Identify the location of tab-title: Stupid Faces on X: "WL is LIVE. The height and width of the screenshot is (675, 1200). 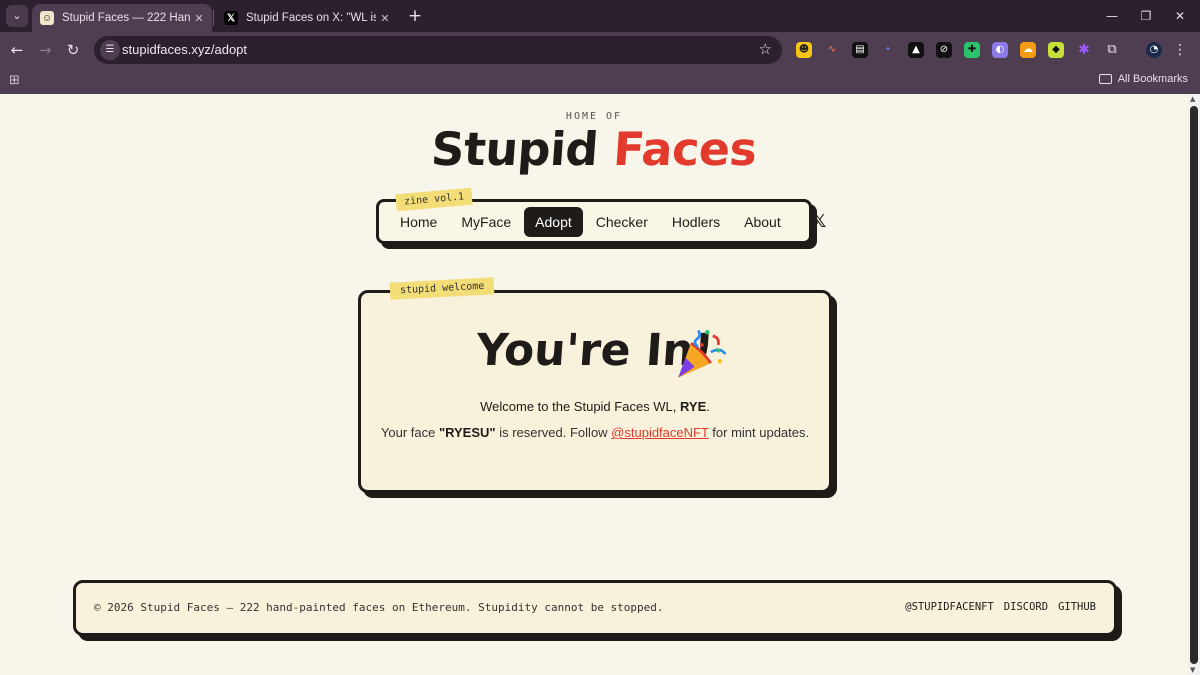
(311, 18).